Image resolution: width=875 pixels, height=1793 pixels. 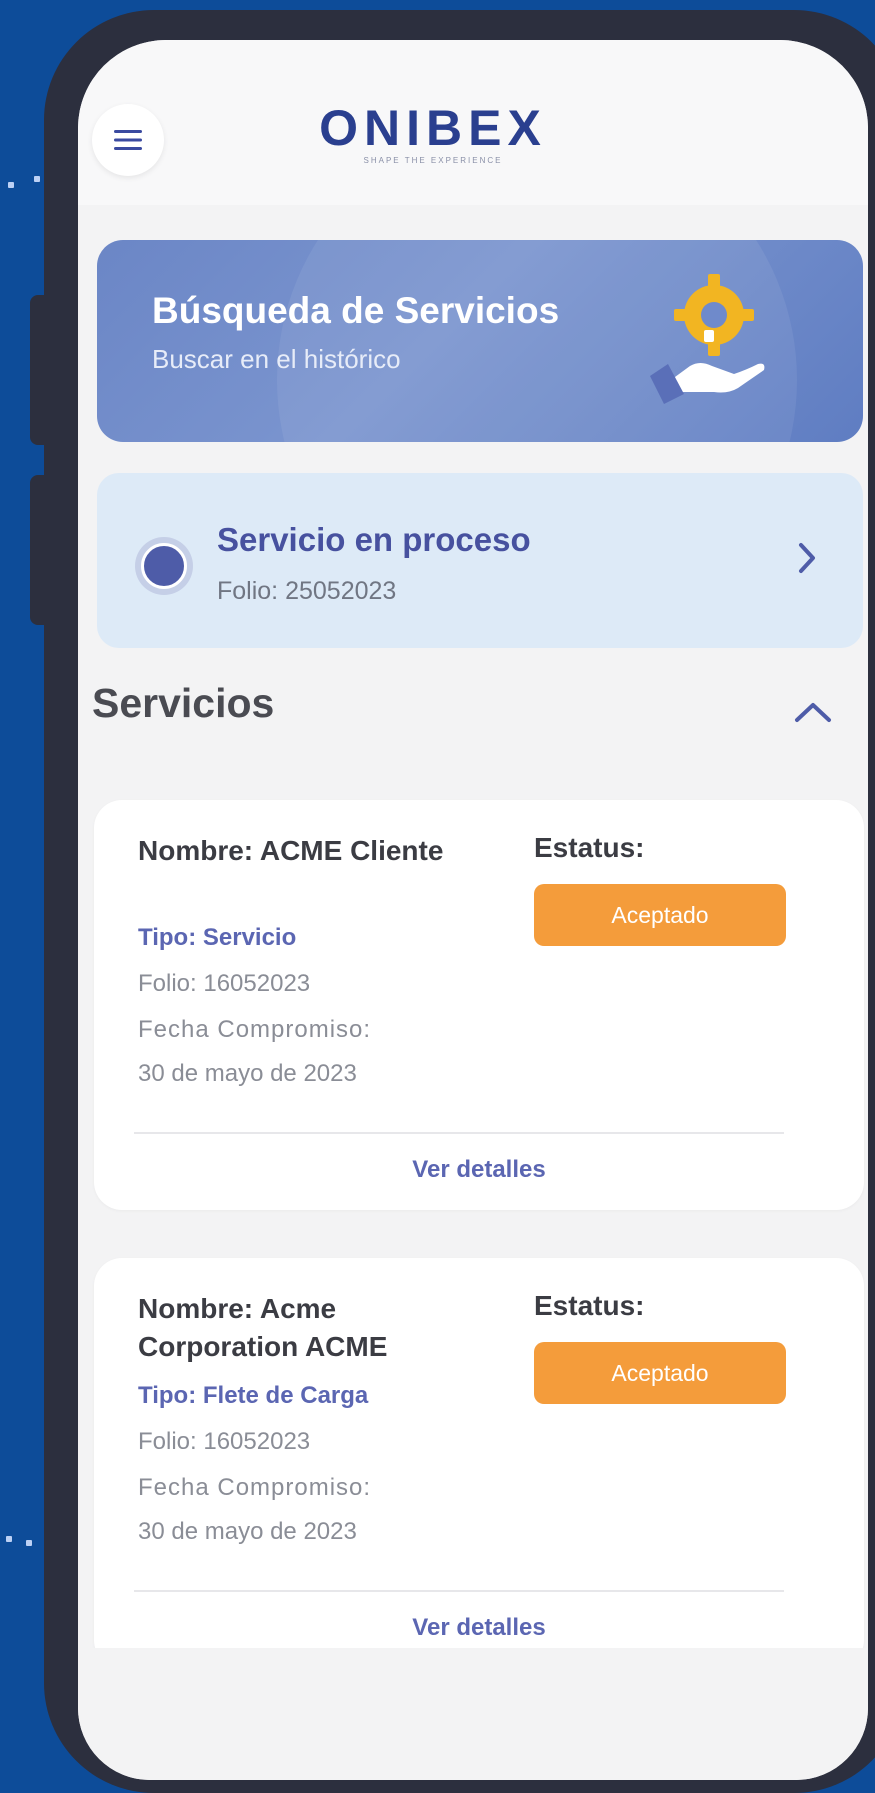 What do you see at coordinates (374, 539) in the screenshot?
I see `process-title: Servicio en proceso` at bounding box center [374, 539].